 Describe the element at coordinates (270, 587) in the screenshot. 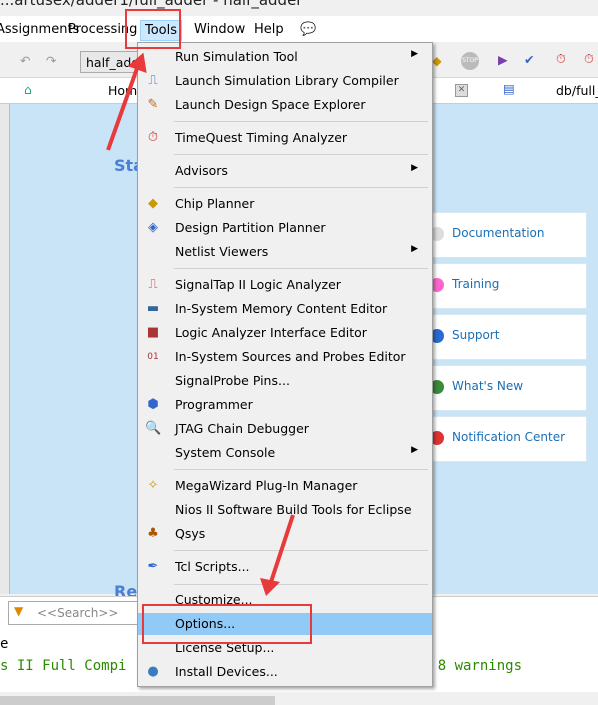

I see `arrowhead-options` at that location.